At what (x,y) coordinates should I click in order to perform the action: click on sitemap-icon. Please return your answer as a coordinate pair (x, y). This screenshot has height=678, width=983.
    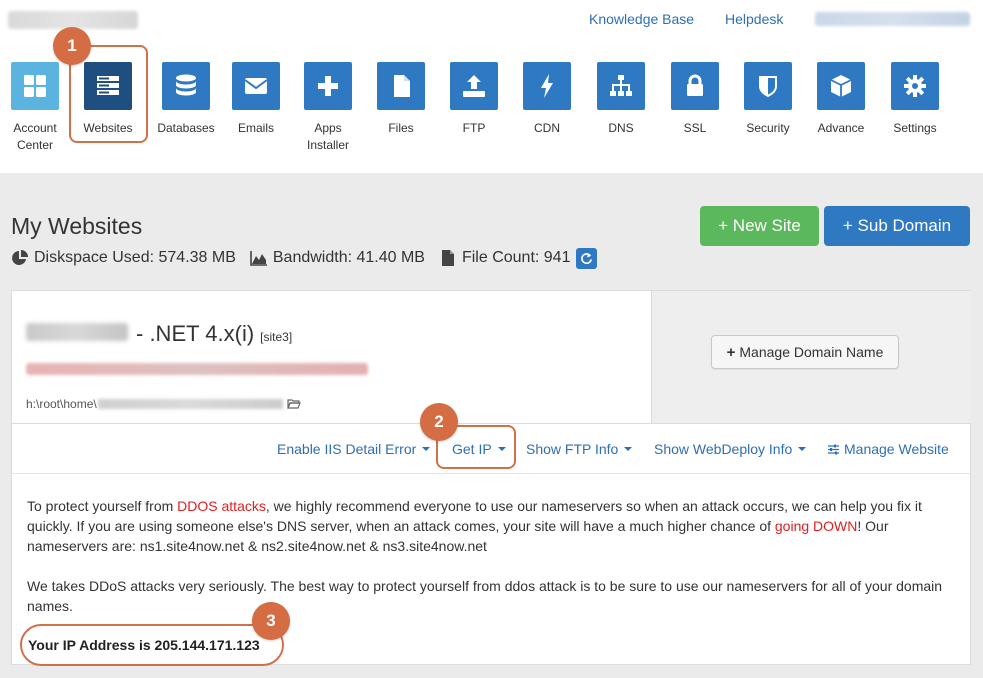
    Looking at the image, I should click on (621, 86).